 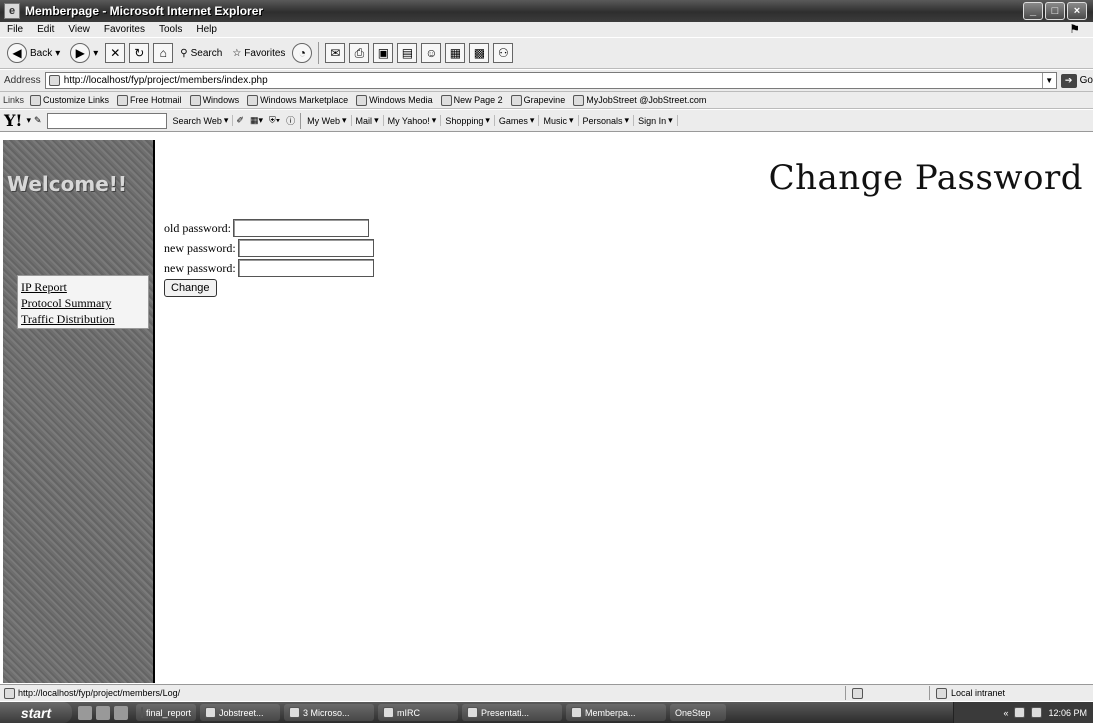 I want to click on research-icon: ▦, so click(x=455, y=53).